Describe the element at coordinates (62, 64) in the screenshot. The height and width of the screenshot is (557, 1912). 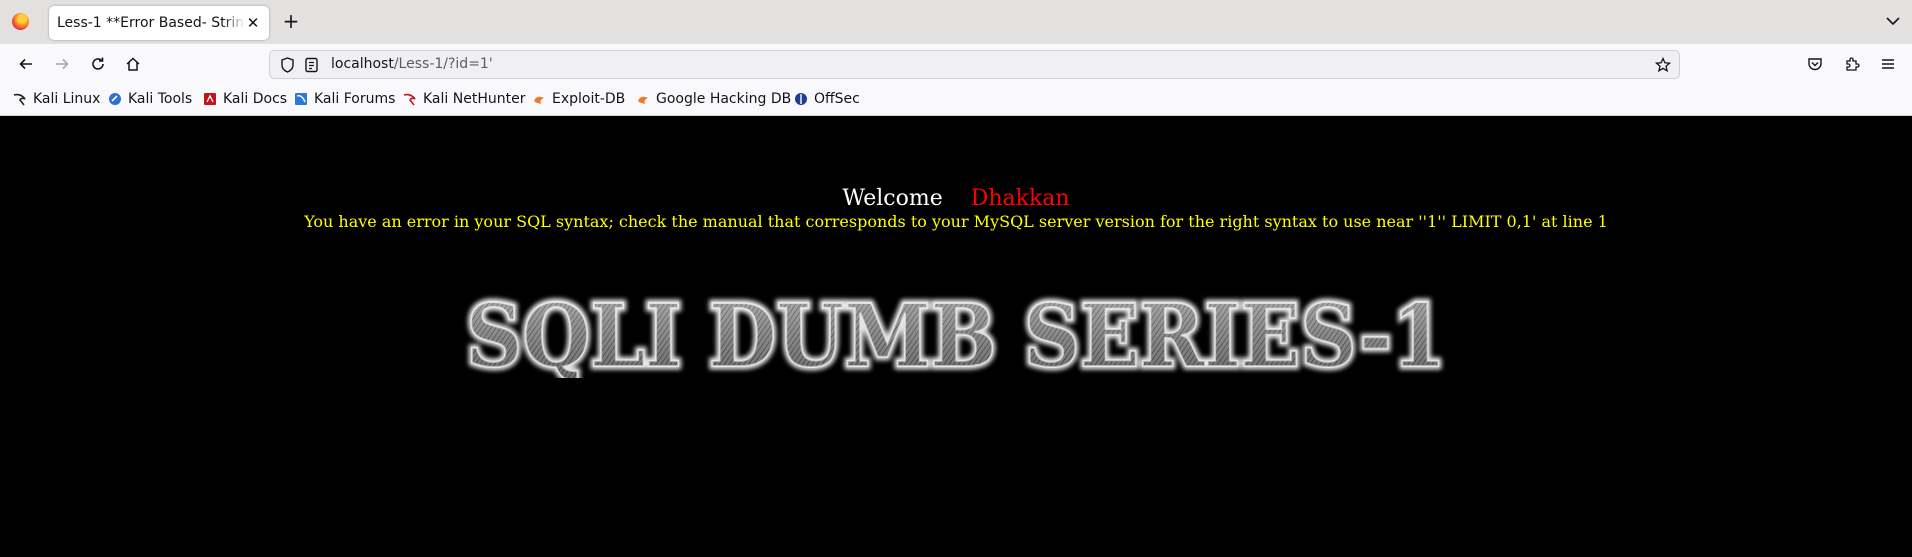
I see `forward-icon` at that location.